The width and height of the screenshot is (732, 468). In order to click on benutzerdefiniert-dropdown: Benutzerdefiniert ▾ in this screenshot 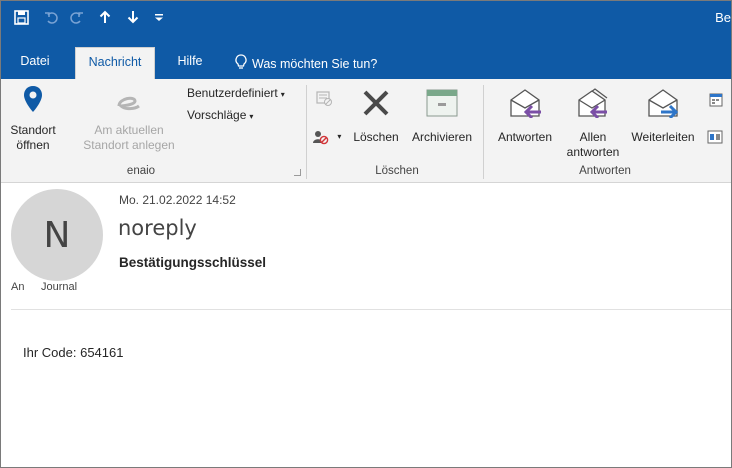, I will do `click(236, 94)`.